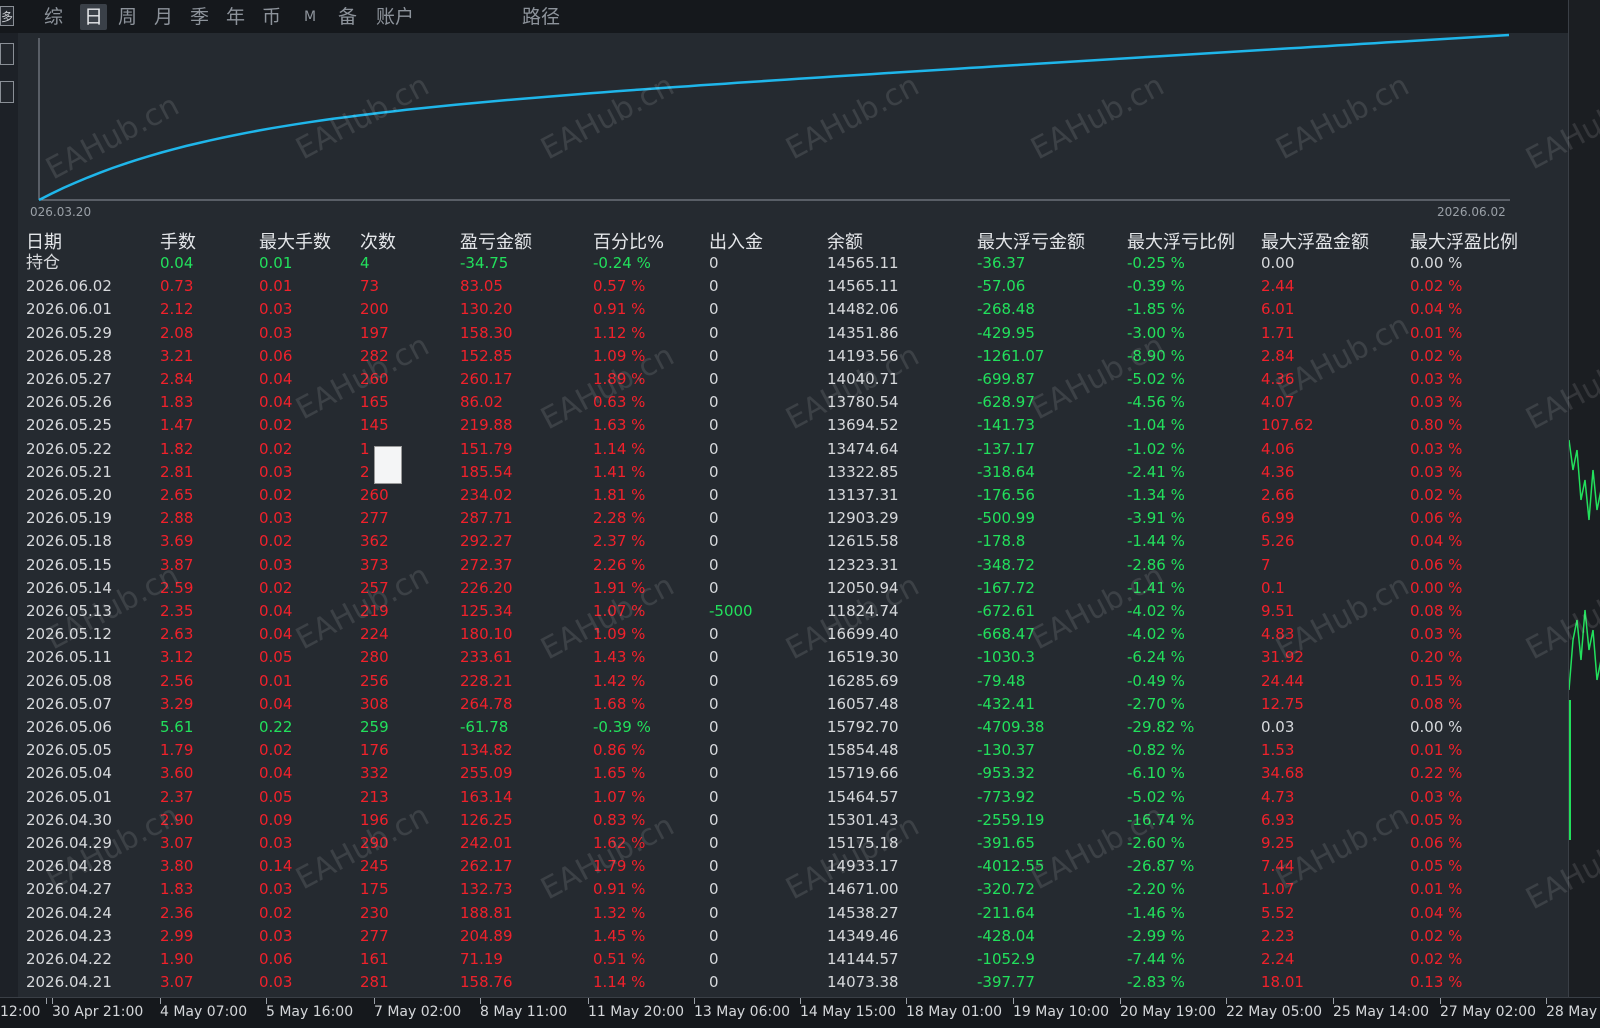  Describe the element at coordinates (863, 680) in the screenshot. I see `cell-balance: 16285.69` at that location.